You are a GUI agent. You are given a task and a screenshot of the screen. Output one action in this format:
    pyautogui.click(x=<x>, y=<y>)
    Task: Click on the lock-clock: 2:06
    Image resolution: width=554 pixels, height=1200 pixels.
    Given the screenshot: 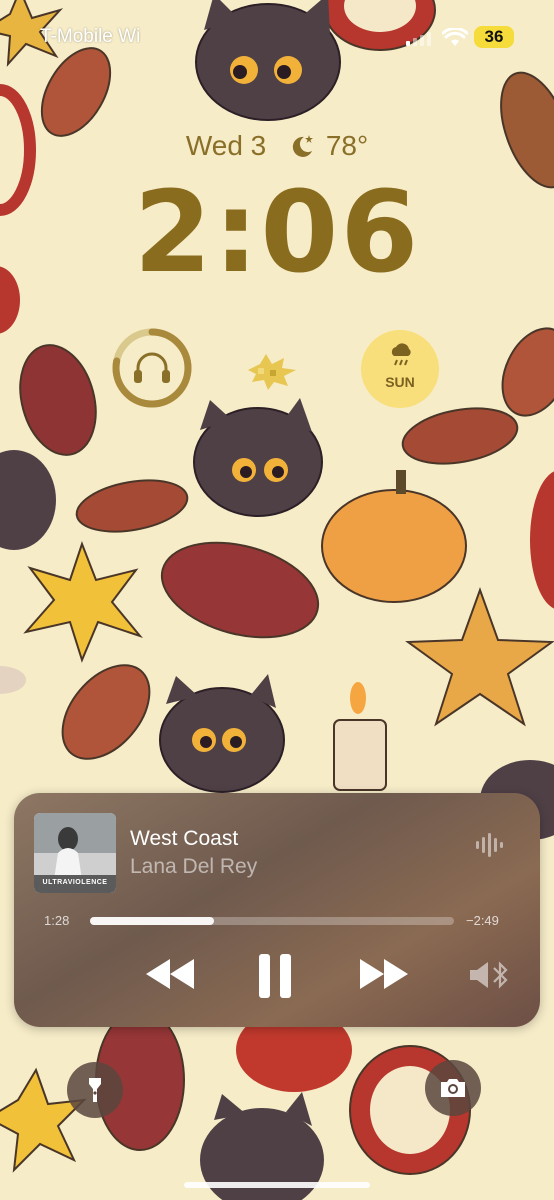 What is the action you would take?
    pyautogui.click(x=277, y=233)
    